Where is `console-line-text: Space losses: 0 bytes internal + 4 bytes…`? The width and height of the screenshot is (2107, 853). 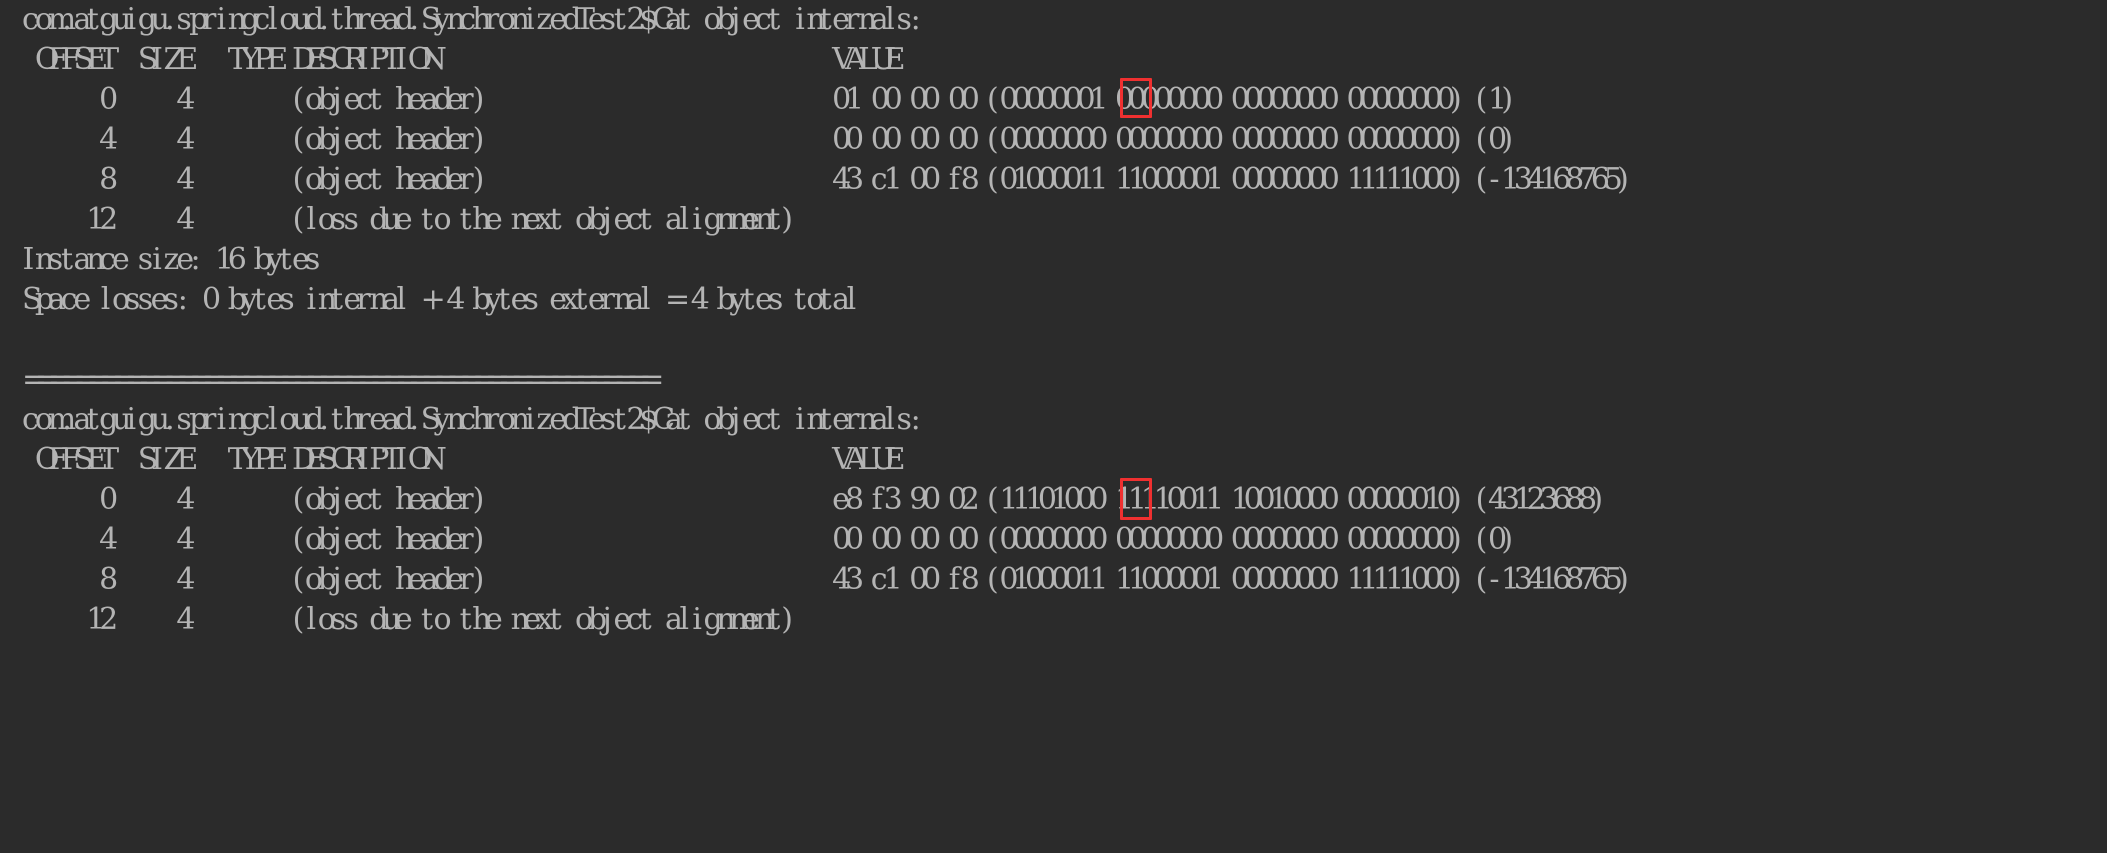
console-line-text: Space losses: 0 bytes internal + 4 bytes… is located at coordinates (439, 299).